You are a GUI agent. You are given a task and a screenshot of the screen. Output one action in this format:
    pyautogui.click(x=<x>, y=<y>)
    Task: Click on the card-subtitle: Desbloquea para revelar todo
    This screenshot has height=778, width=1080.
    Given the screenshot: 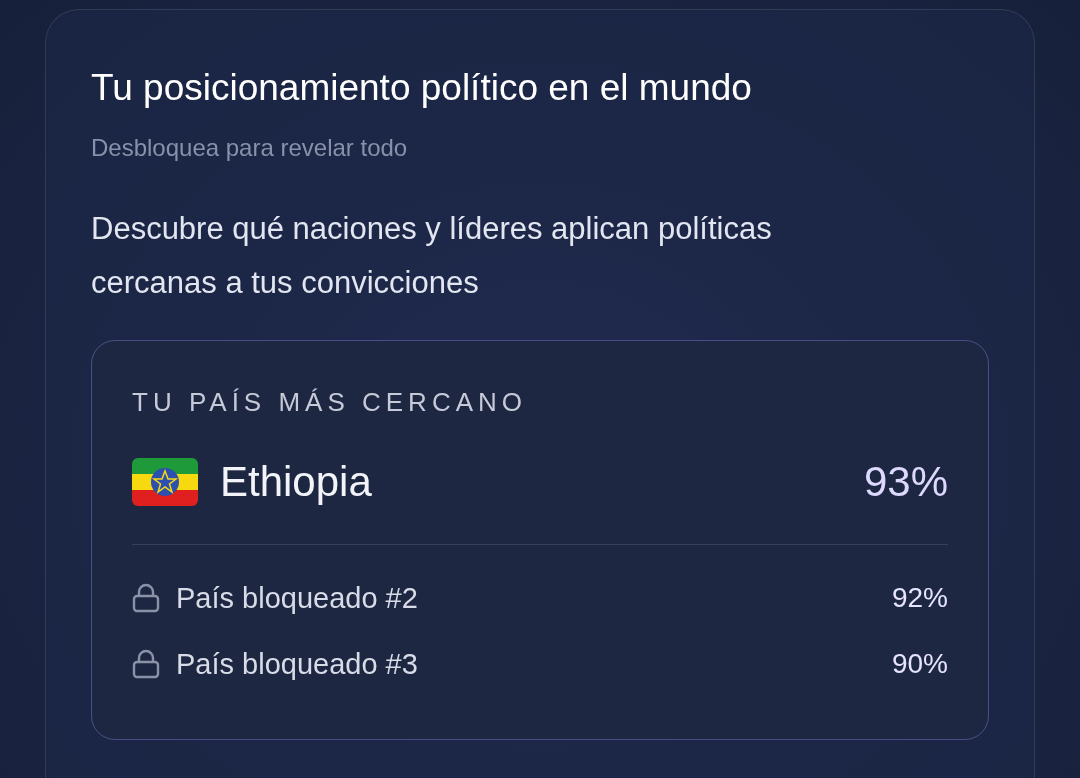 What is the action you would take?
    pyautogui.click(x=250, y=148)
    